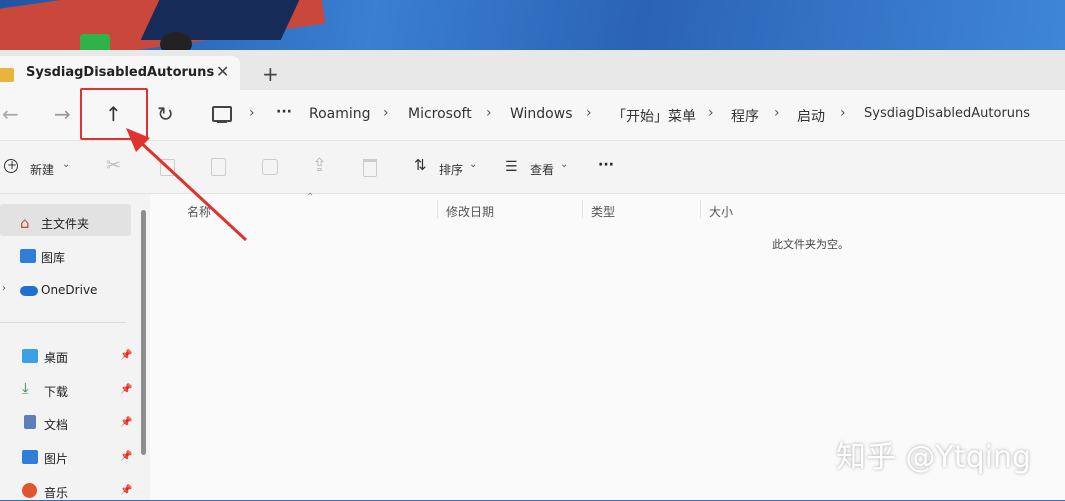 The height and width of the screenshot is (501, 1065). I want to click on annotation-arrow-line, so click(192, 190).